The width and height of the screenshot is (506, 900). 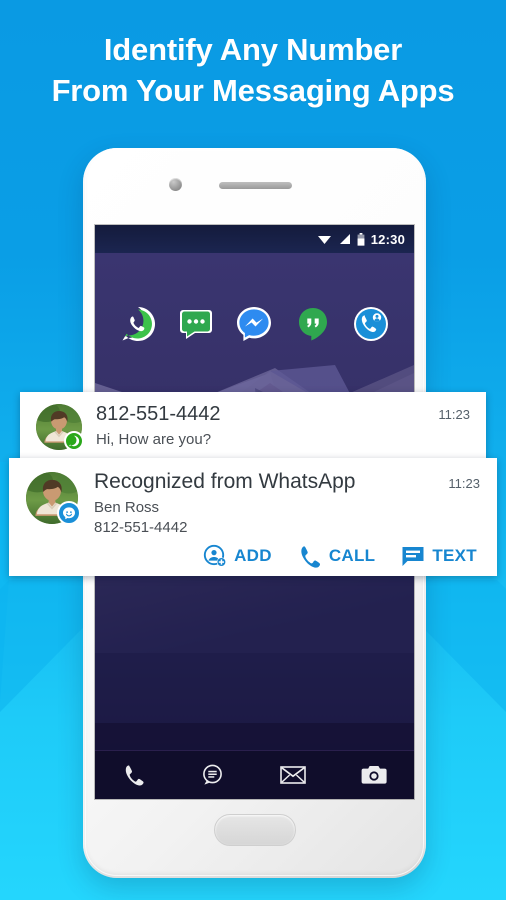 I want to click on message-dock-icon, so click(x=213, y=775).